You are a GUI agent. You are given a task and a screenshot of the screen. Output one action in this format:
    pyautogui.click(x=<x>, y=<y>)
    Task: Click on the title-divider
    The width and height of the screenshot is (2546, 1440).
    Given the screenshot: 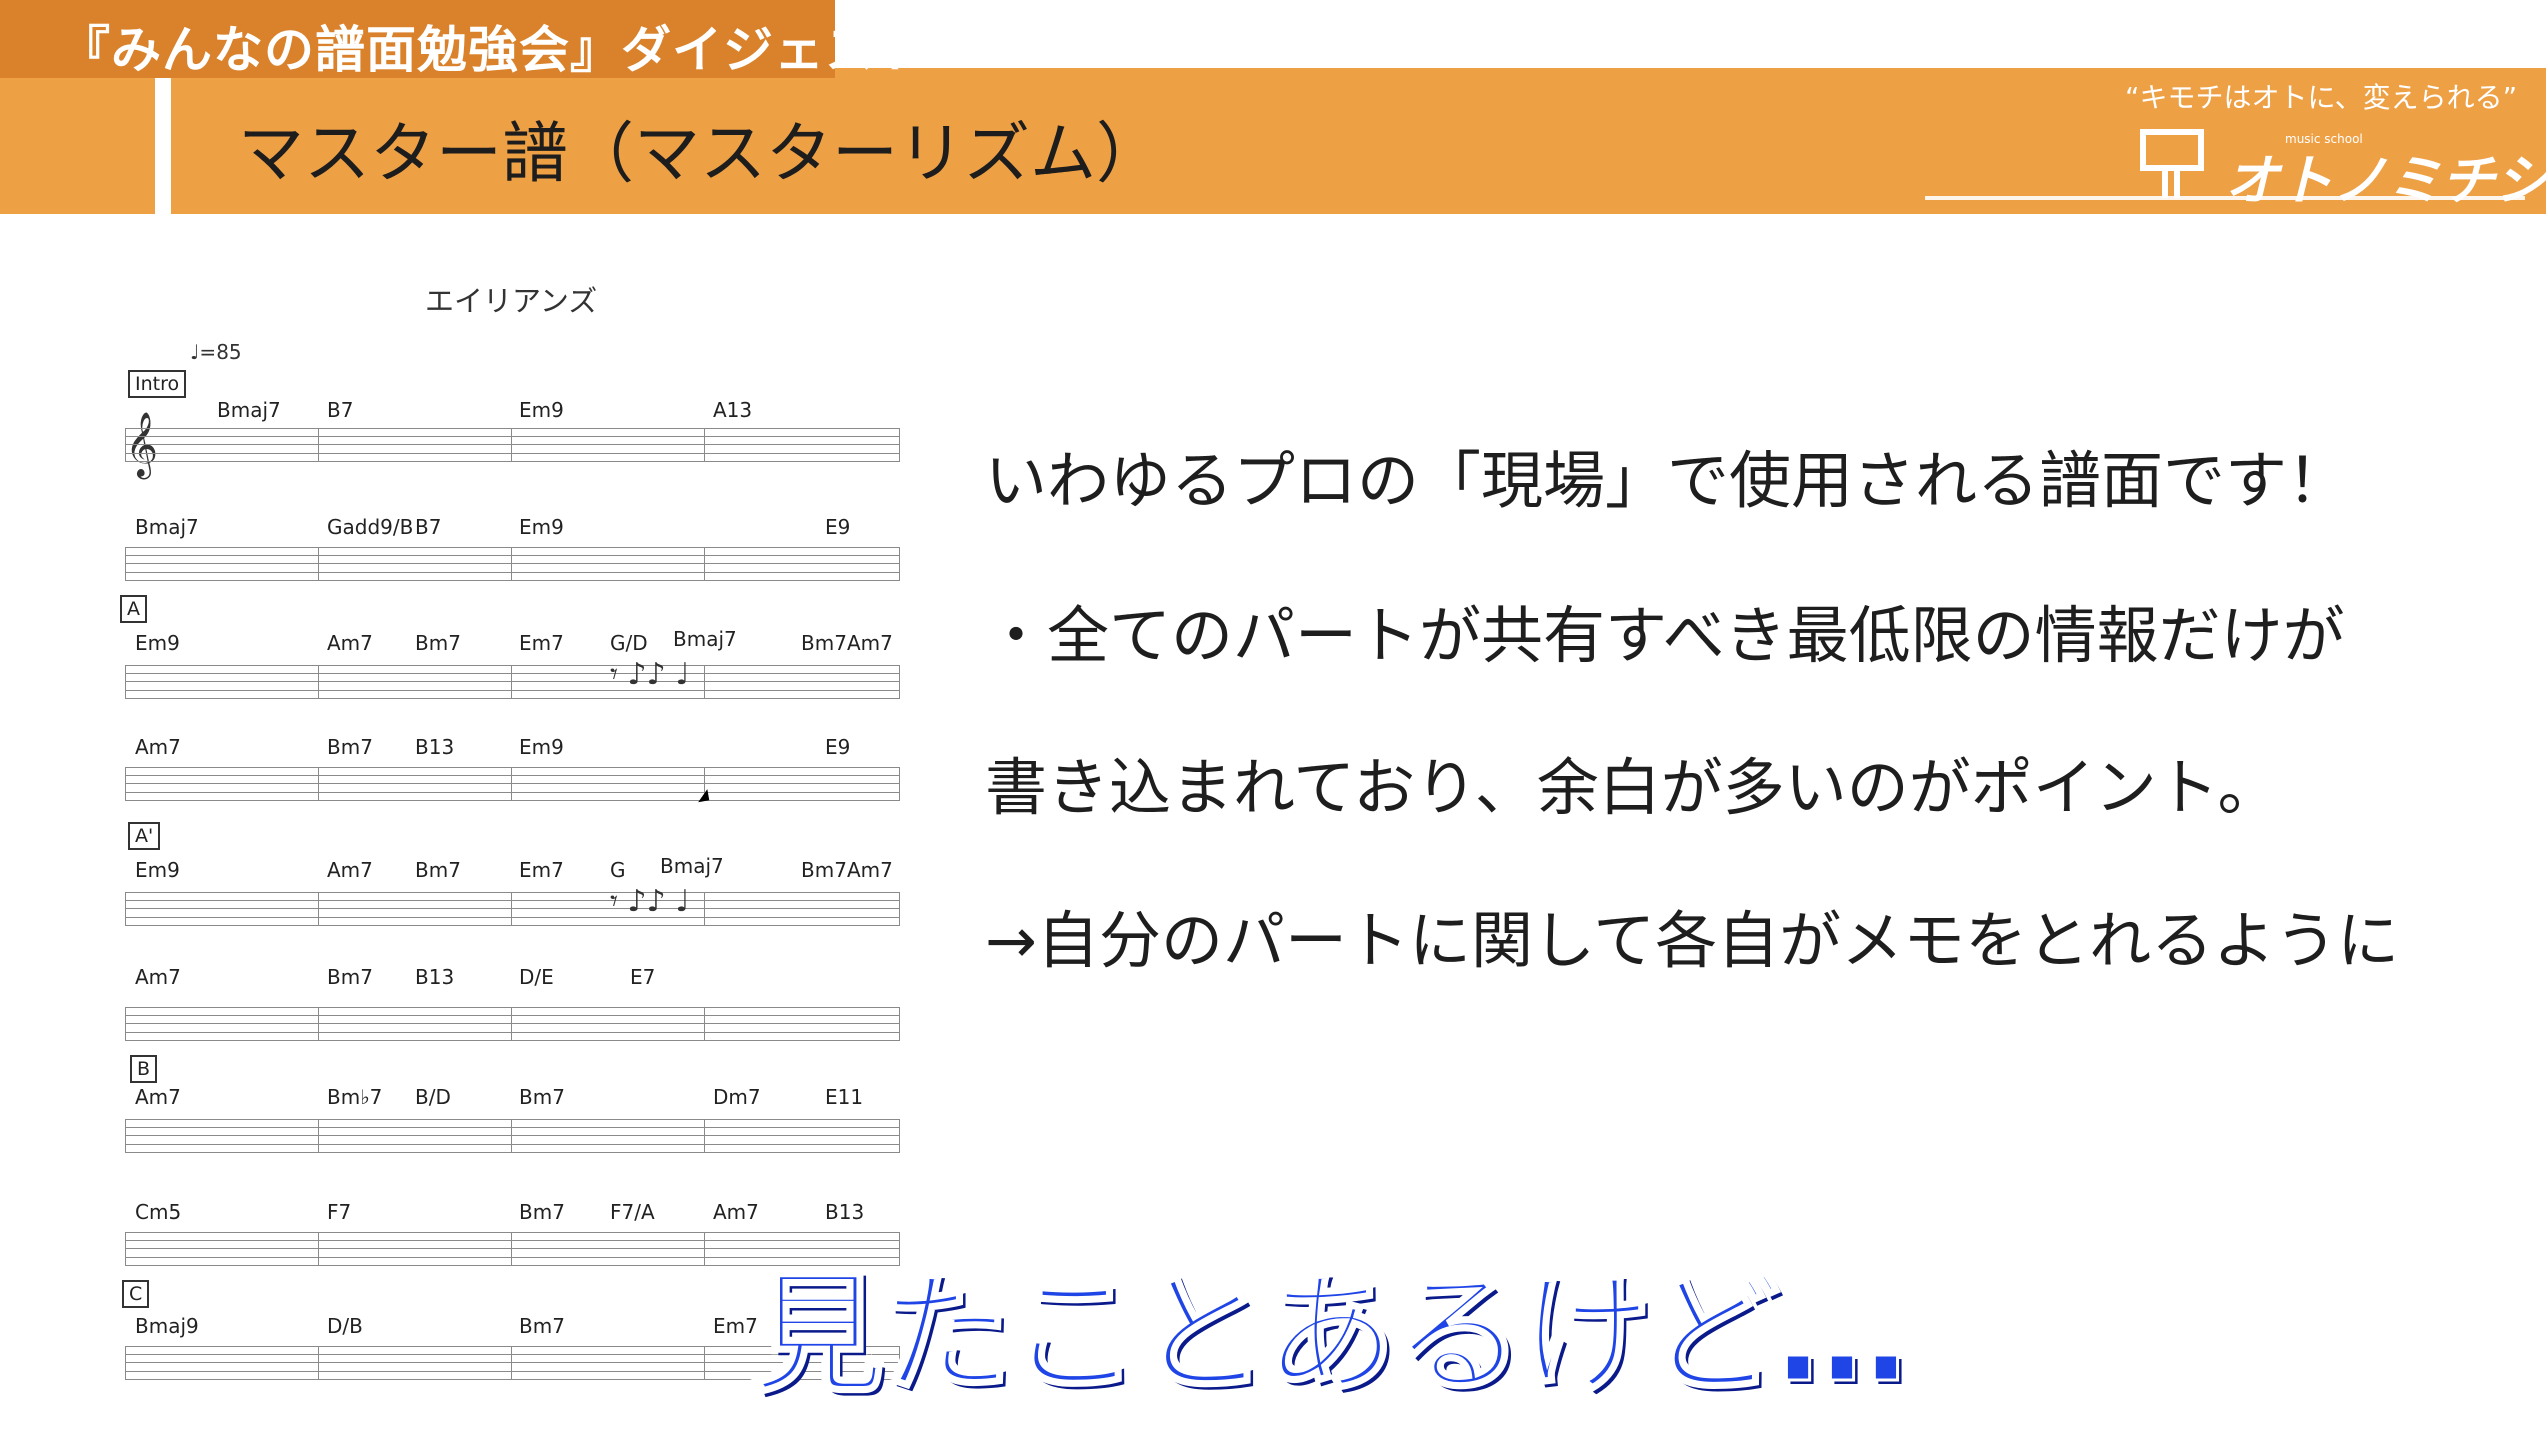 What is the action you would take?
    pyautogui.click(x=163, y=146)
    